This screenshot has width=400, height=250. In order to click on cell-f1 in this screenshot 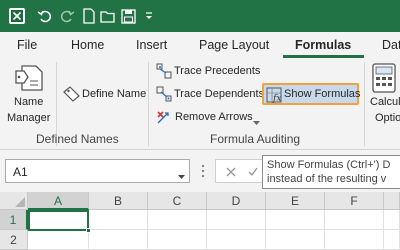, I will do `click(354, 220)`.